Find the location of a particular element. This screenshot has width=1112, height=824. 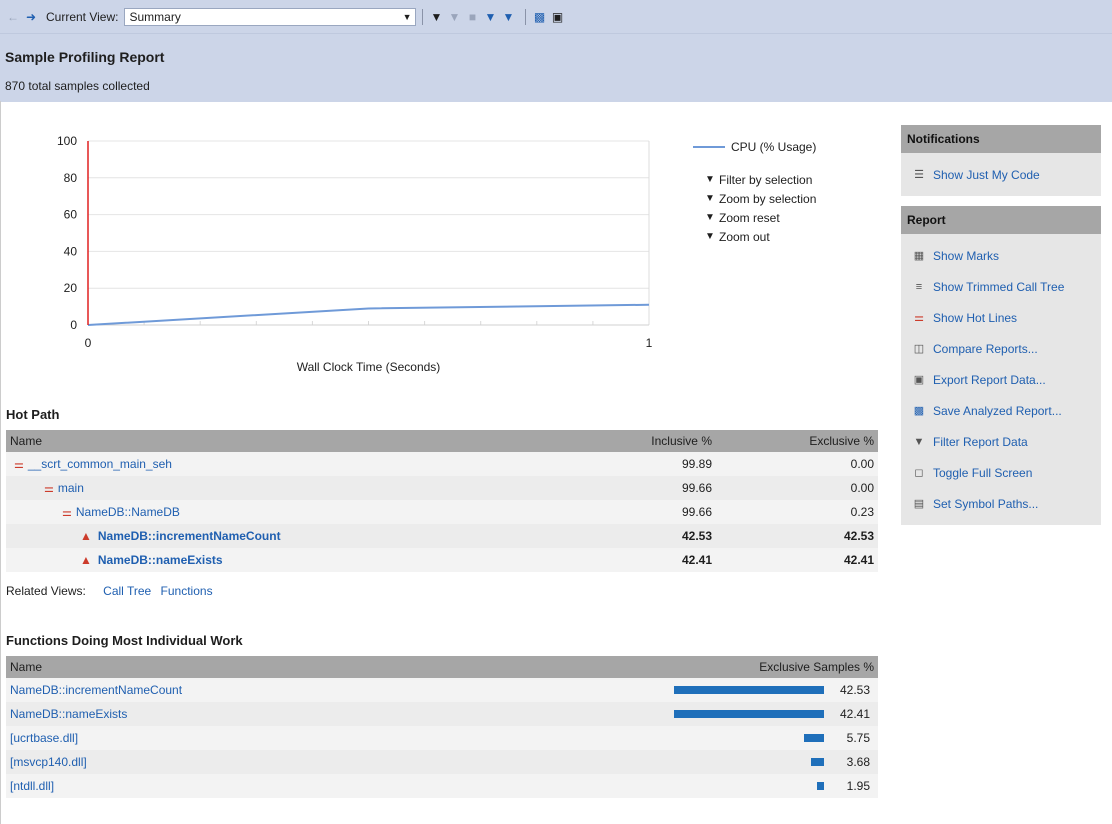

call-tree-link: Call Tree is located at coordinates (127, 591).